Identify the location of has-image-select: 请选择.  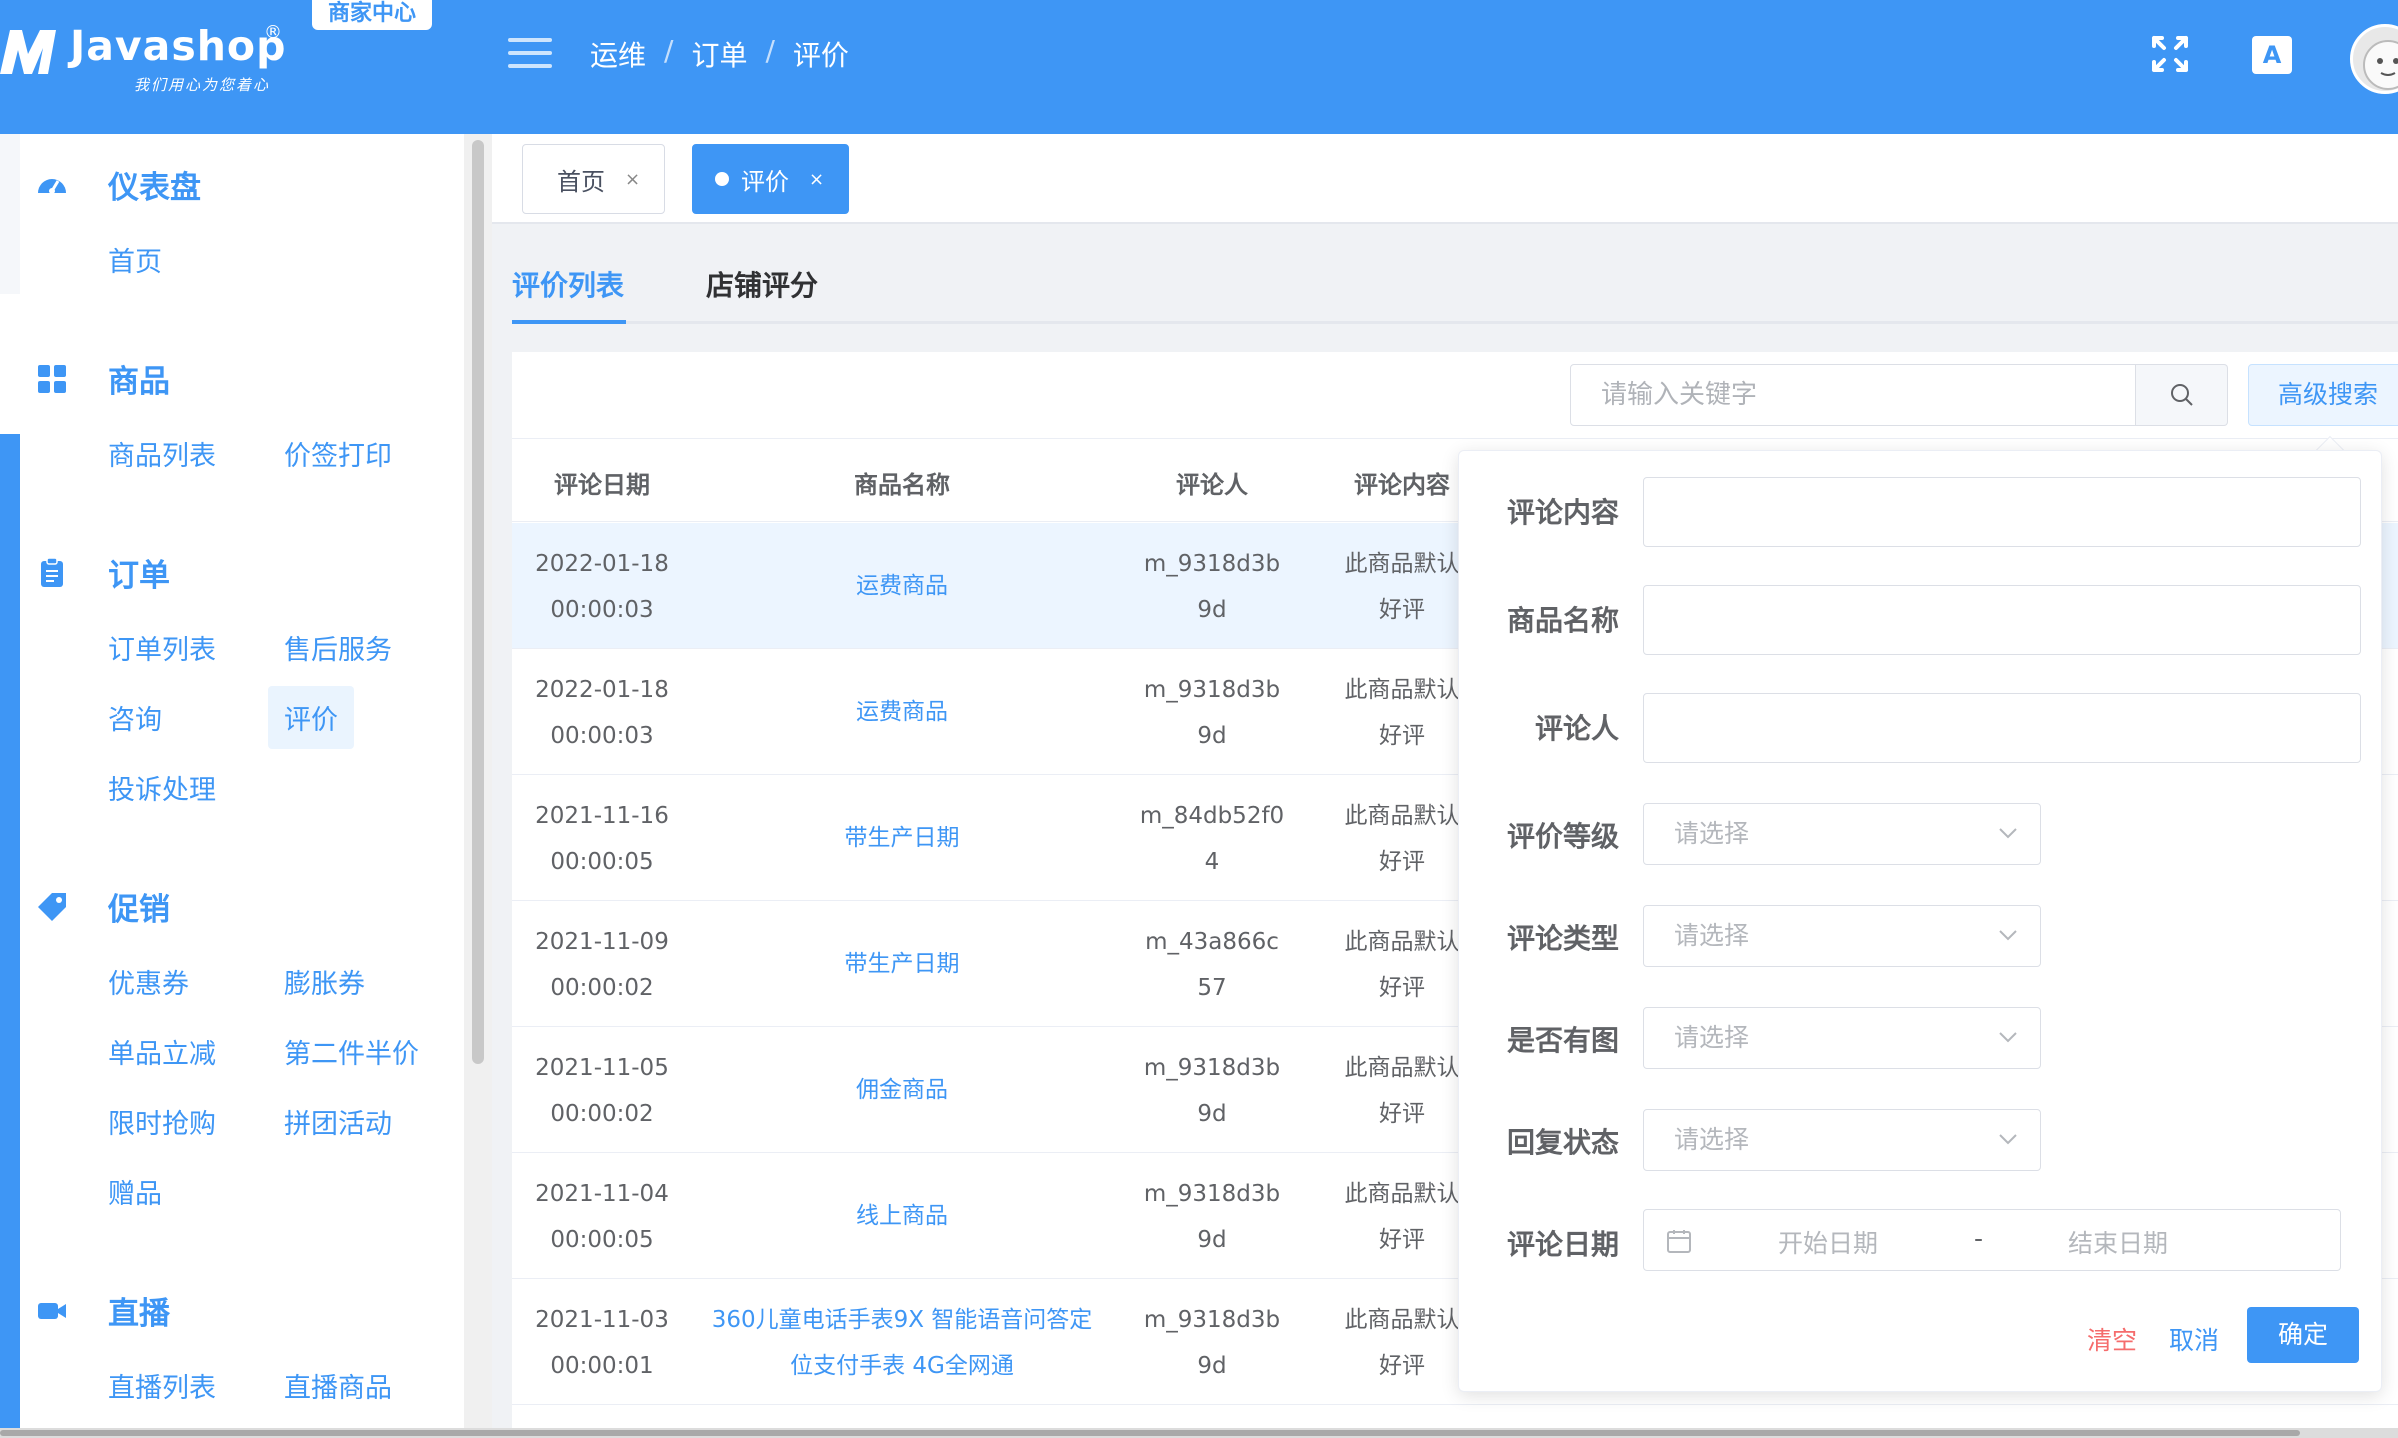
(1842, 1038).